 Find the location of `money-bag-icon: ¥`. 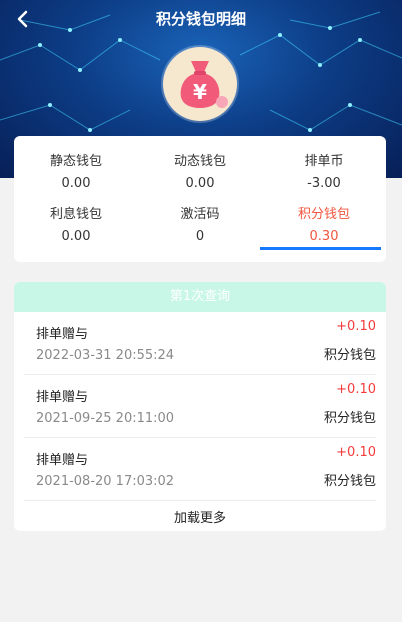

money-bag-icon: ¥ is located at coordinates (204, 84).